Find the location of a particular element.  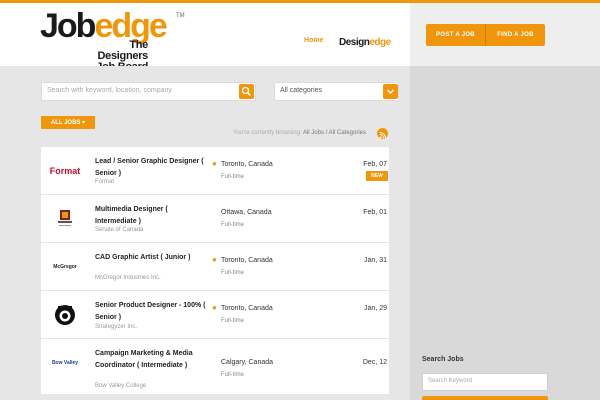

logo-wordmark: Jobedge is located at coordinates (104, 26).